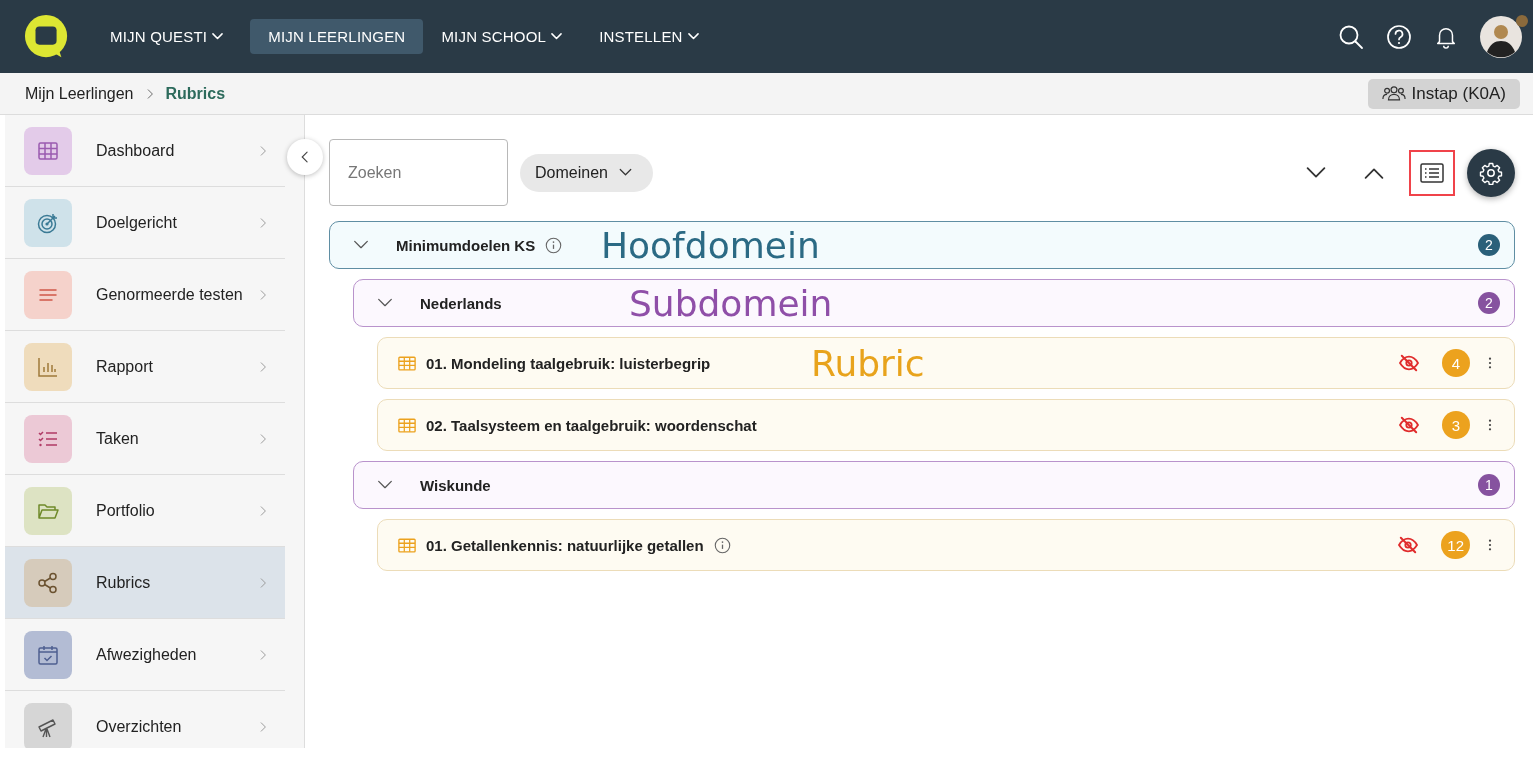 This screenshot has width=1533, height=777. Describe the element at coordinates (145, 511) in the screenshot. I see `sidebar-item: Portfolio` at that location.